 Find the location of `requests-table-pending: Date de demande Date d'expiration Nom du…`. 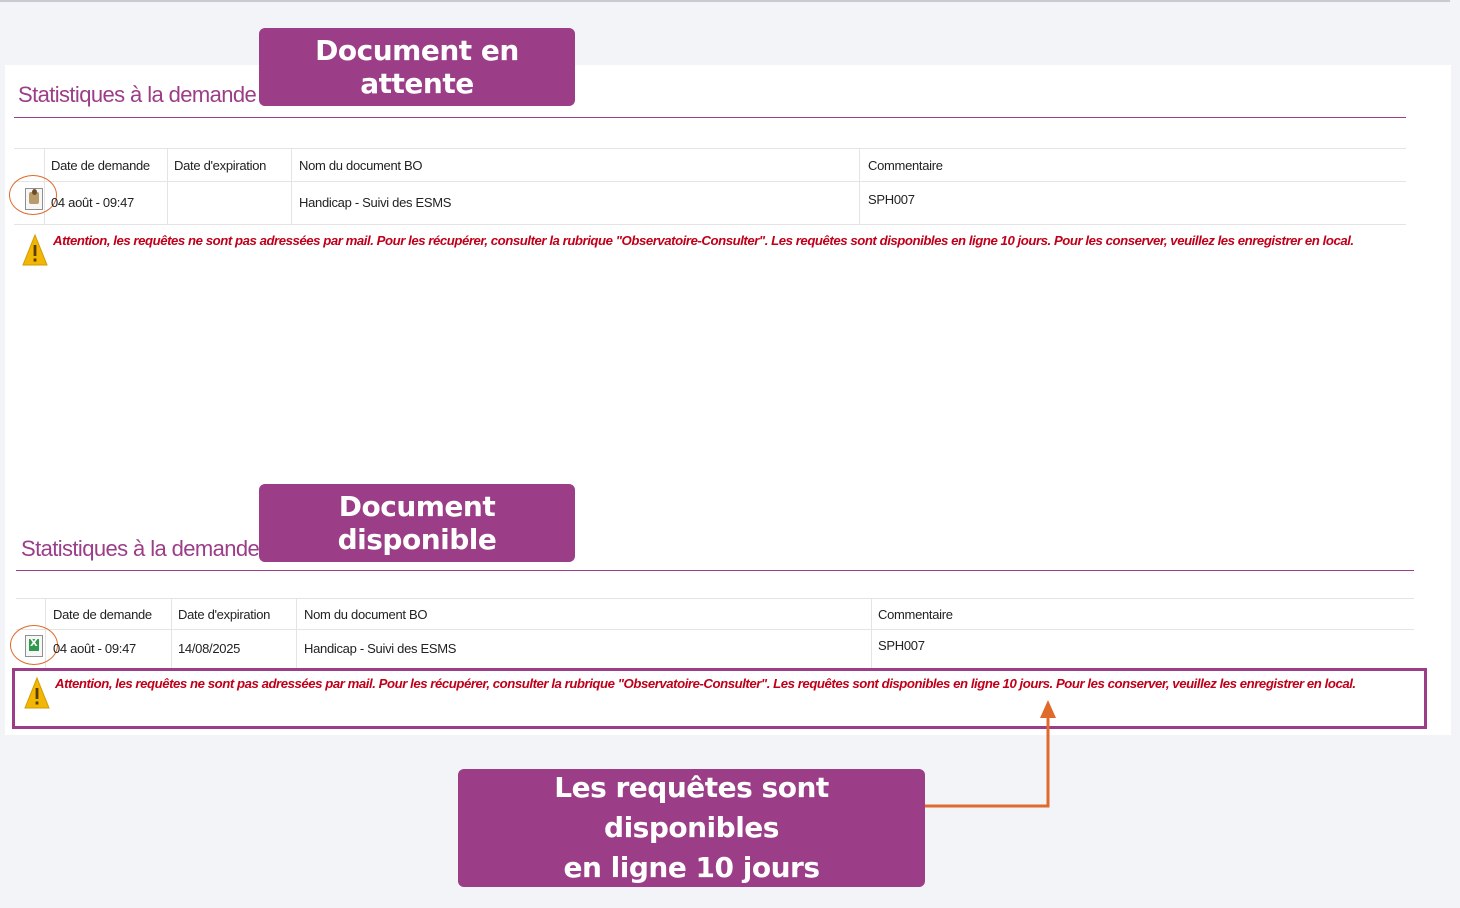

requests-table-pending: Date de demande Date d'expiration Nom du… is located at coordinates (707, 187).